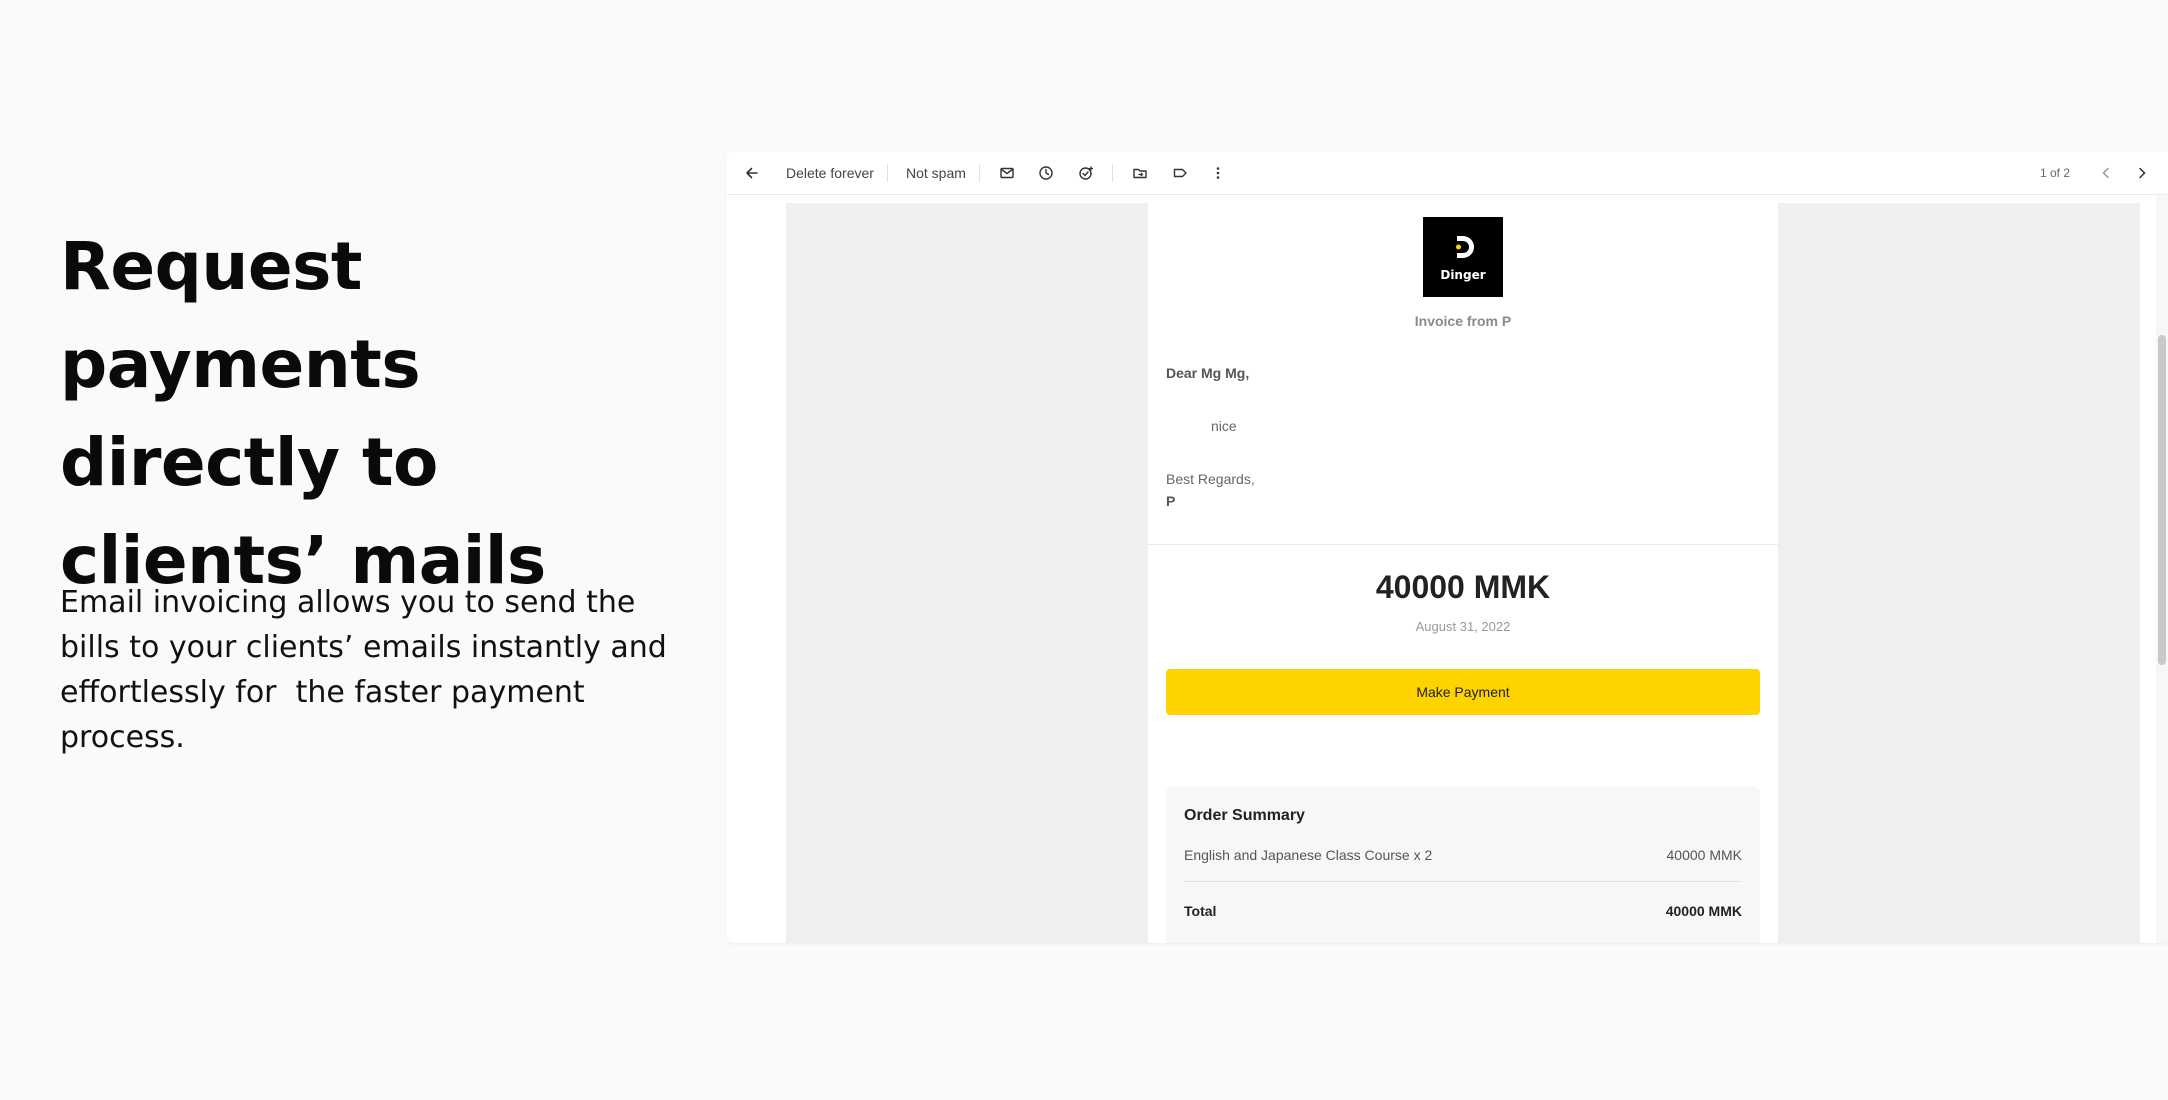 The height and width of the screenshot is (1100, 2168). What do you see at coordinates (1208, 373) in the screenshot?
I see `greeting: Dear Mg Mg,` at bounding box center [1208, 373].